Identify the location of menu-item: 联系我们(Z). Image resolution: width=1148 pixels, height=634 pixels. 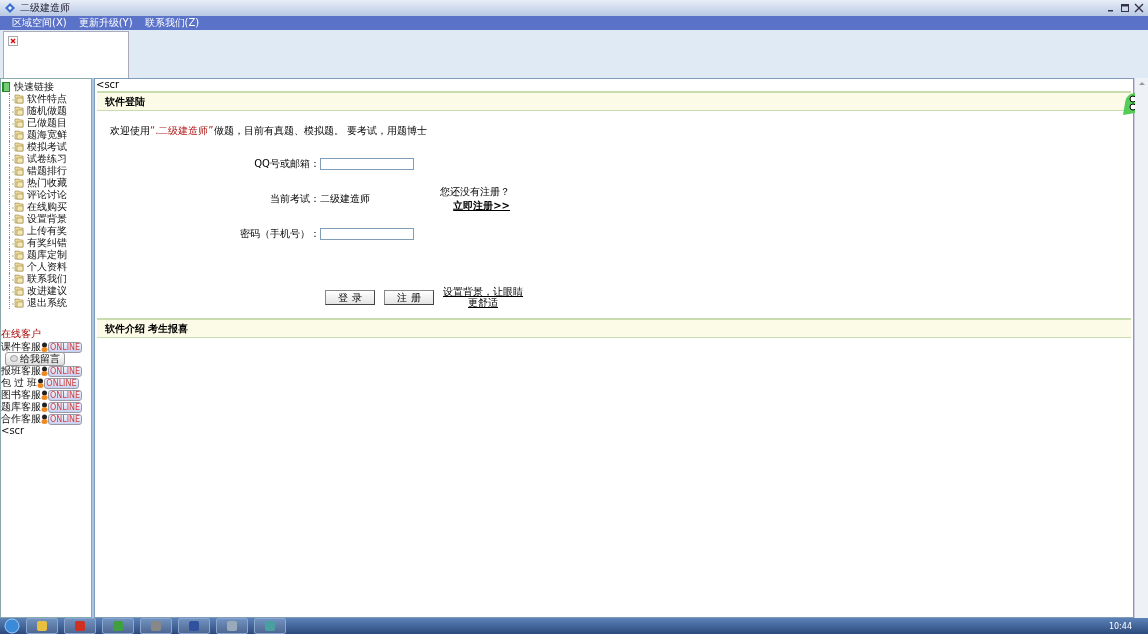
(172, 23).